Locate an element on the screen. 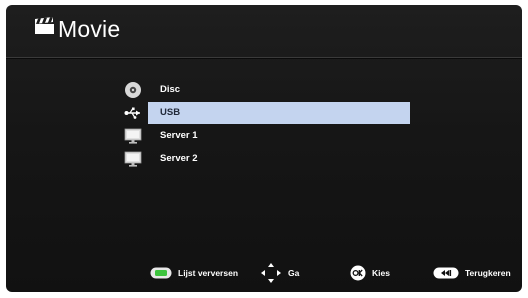  navigate-hint: Ga is located at coordinates (279, 273).